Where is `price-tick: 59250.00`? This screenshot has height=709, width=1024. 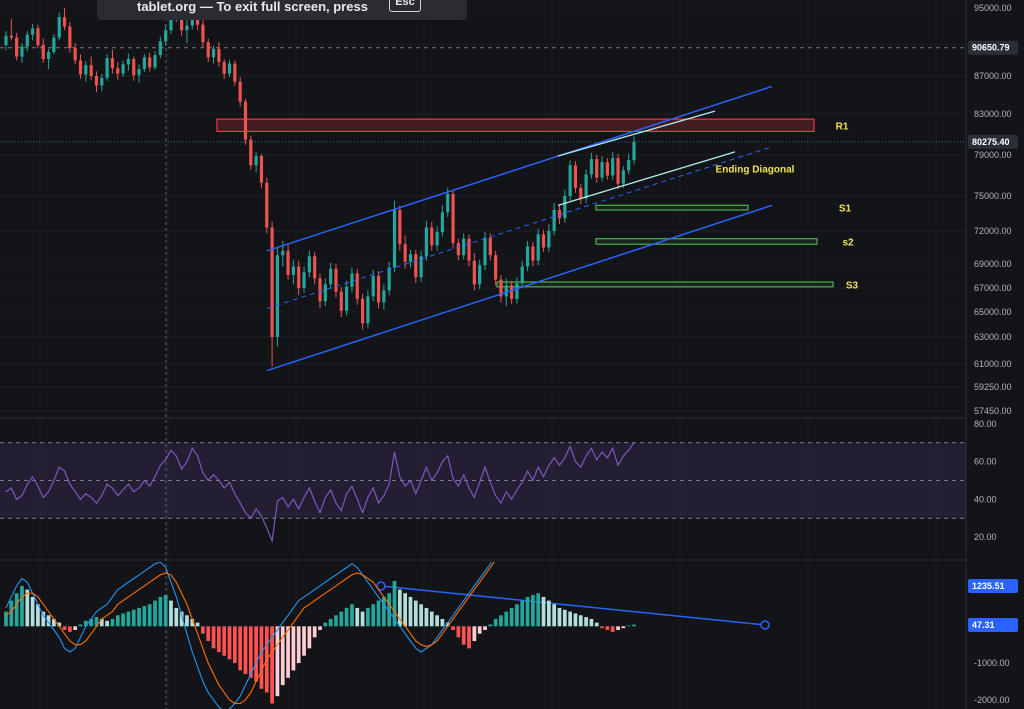
price-tick: 59250.00 is located at coordinates (993, 387).